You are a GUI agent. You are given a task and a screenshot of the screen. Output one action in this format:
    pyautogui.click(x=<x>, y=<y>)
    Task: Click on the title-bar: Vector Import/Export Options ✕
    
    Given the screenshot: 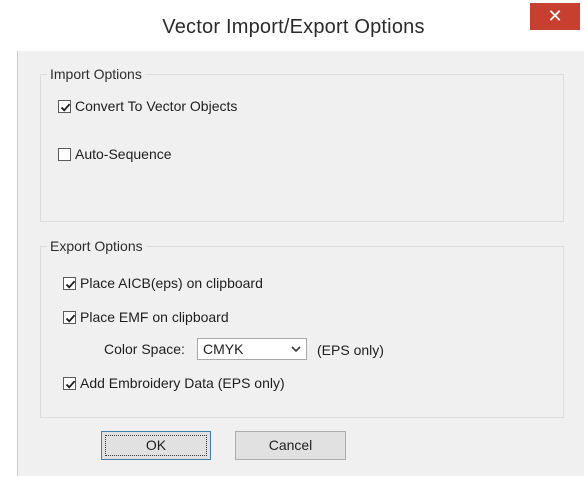 What is the action you would take?
    pyautogui.click(x=293, y=29)
    